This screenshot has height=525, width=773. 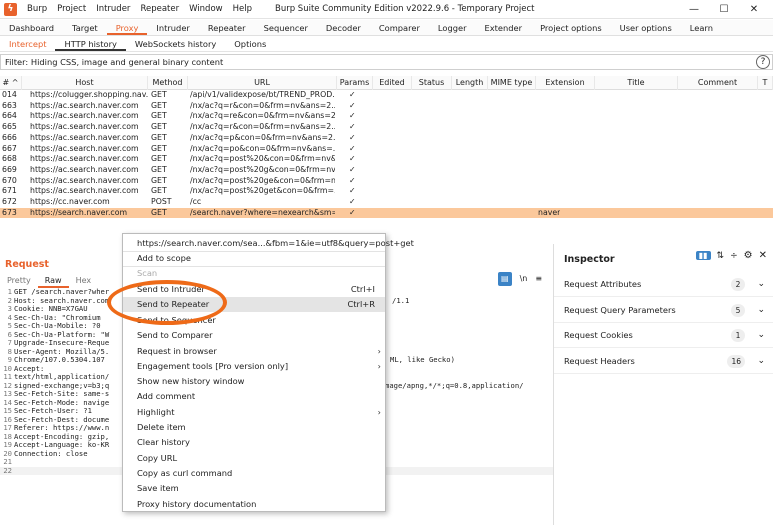 What do you see at coordinates (663, 335) in the screenshot?
I see `inspector-section: Request Cookies 1 ⌄` at bounding box center [663, 335].